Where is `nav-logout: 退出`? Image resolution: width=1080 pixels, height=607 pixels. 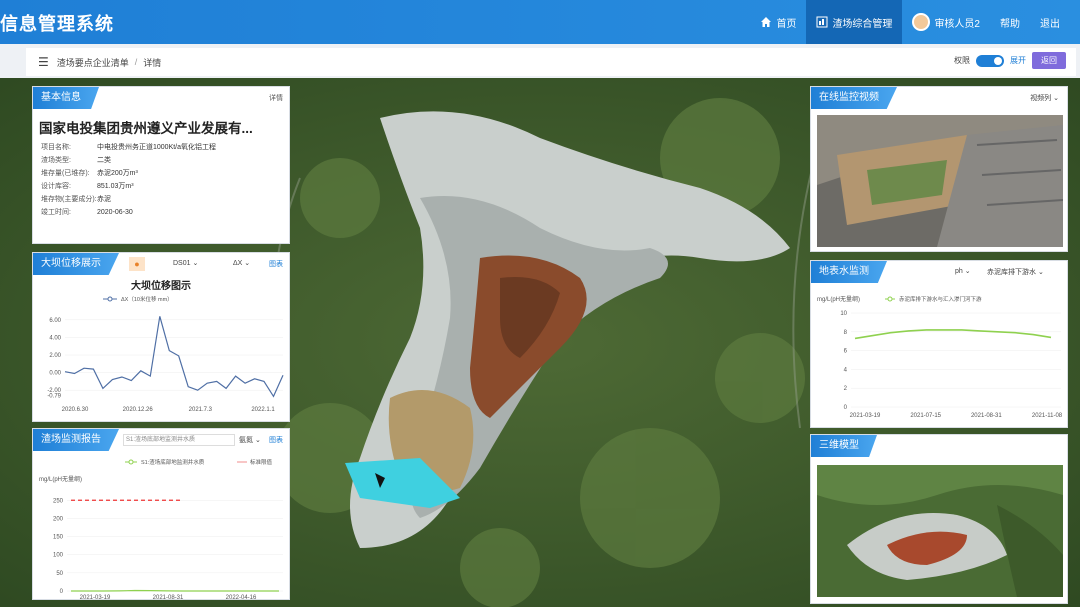 nav-logout: 退出 is located at coordinates (1050, 22).